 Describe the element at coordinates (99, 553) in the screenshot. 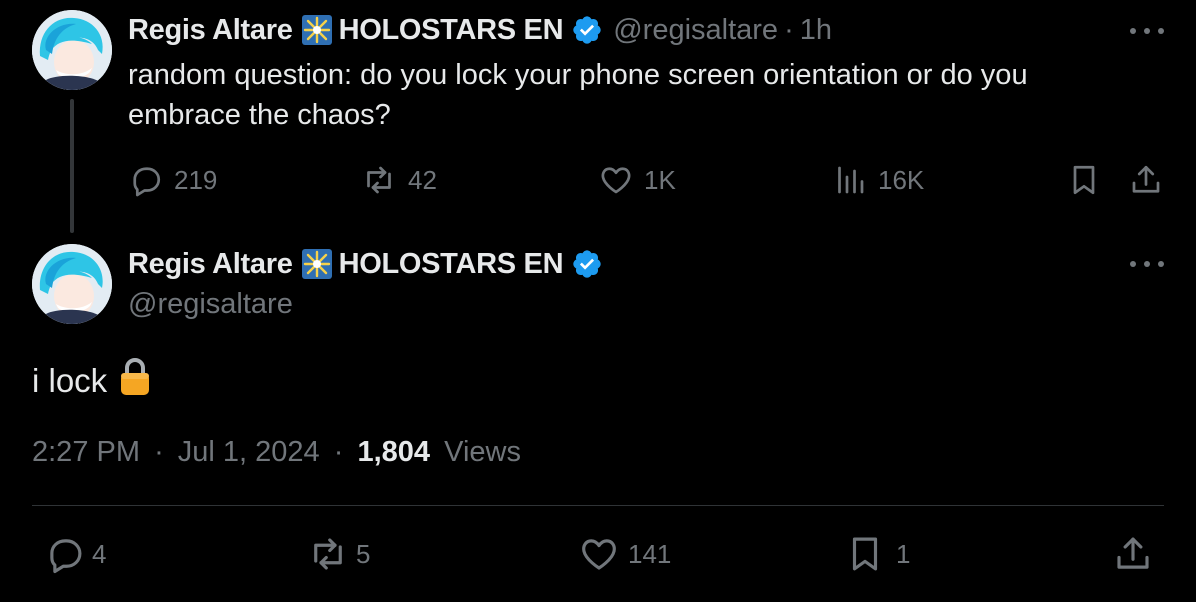

I see `reply-count: 4` at that location.